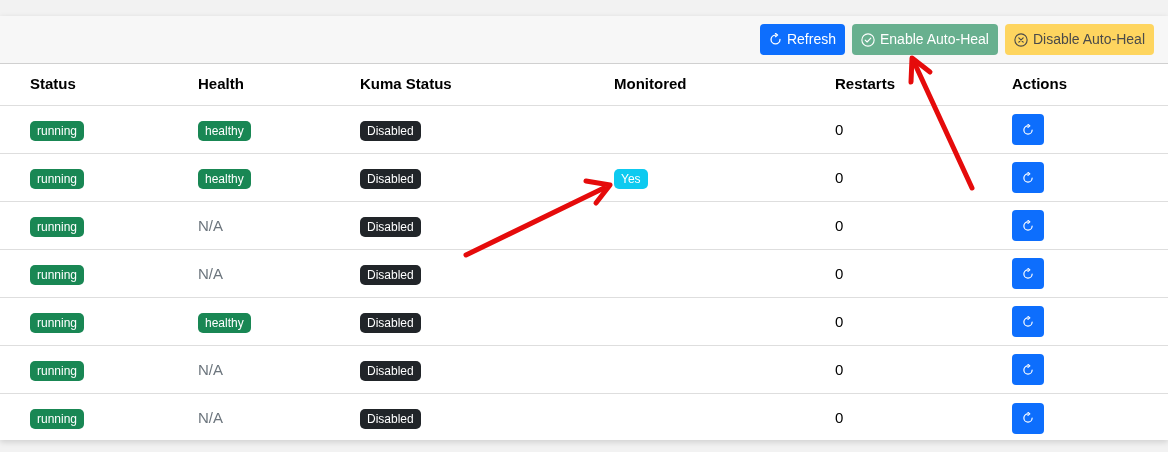  Describe the element at coordinates (1039, 84) in the screenshot. I see `column-header: Actions` at that location.